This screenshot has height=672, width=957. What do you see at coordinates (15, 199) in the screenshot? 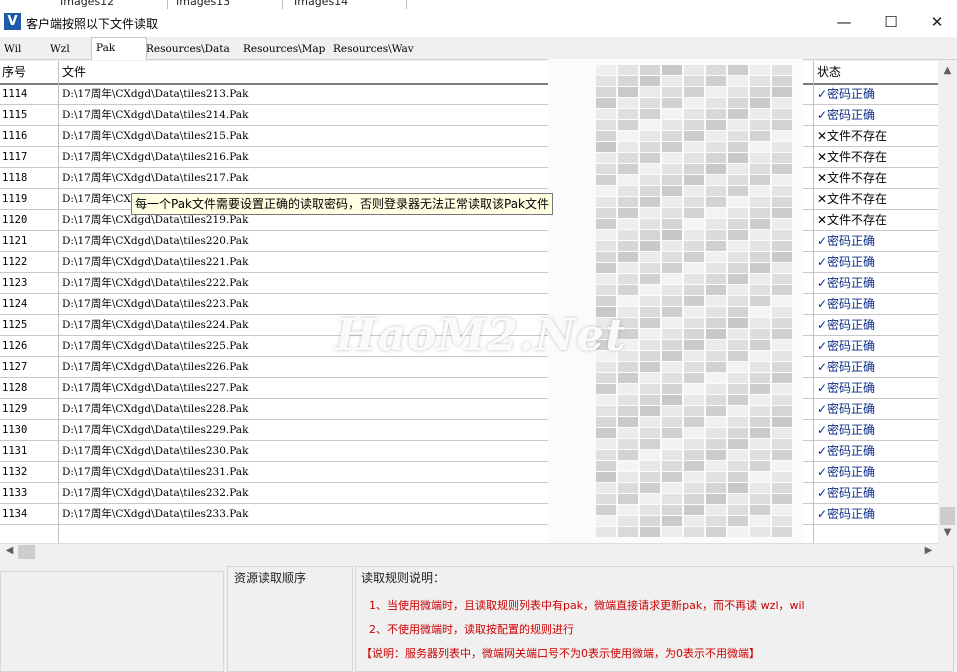
I see `row-number: 1119` at bounding box center [15, 199].